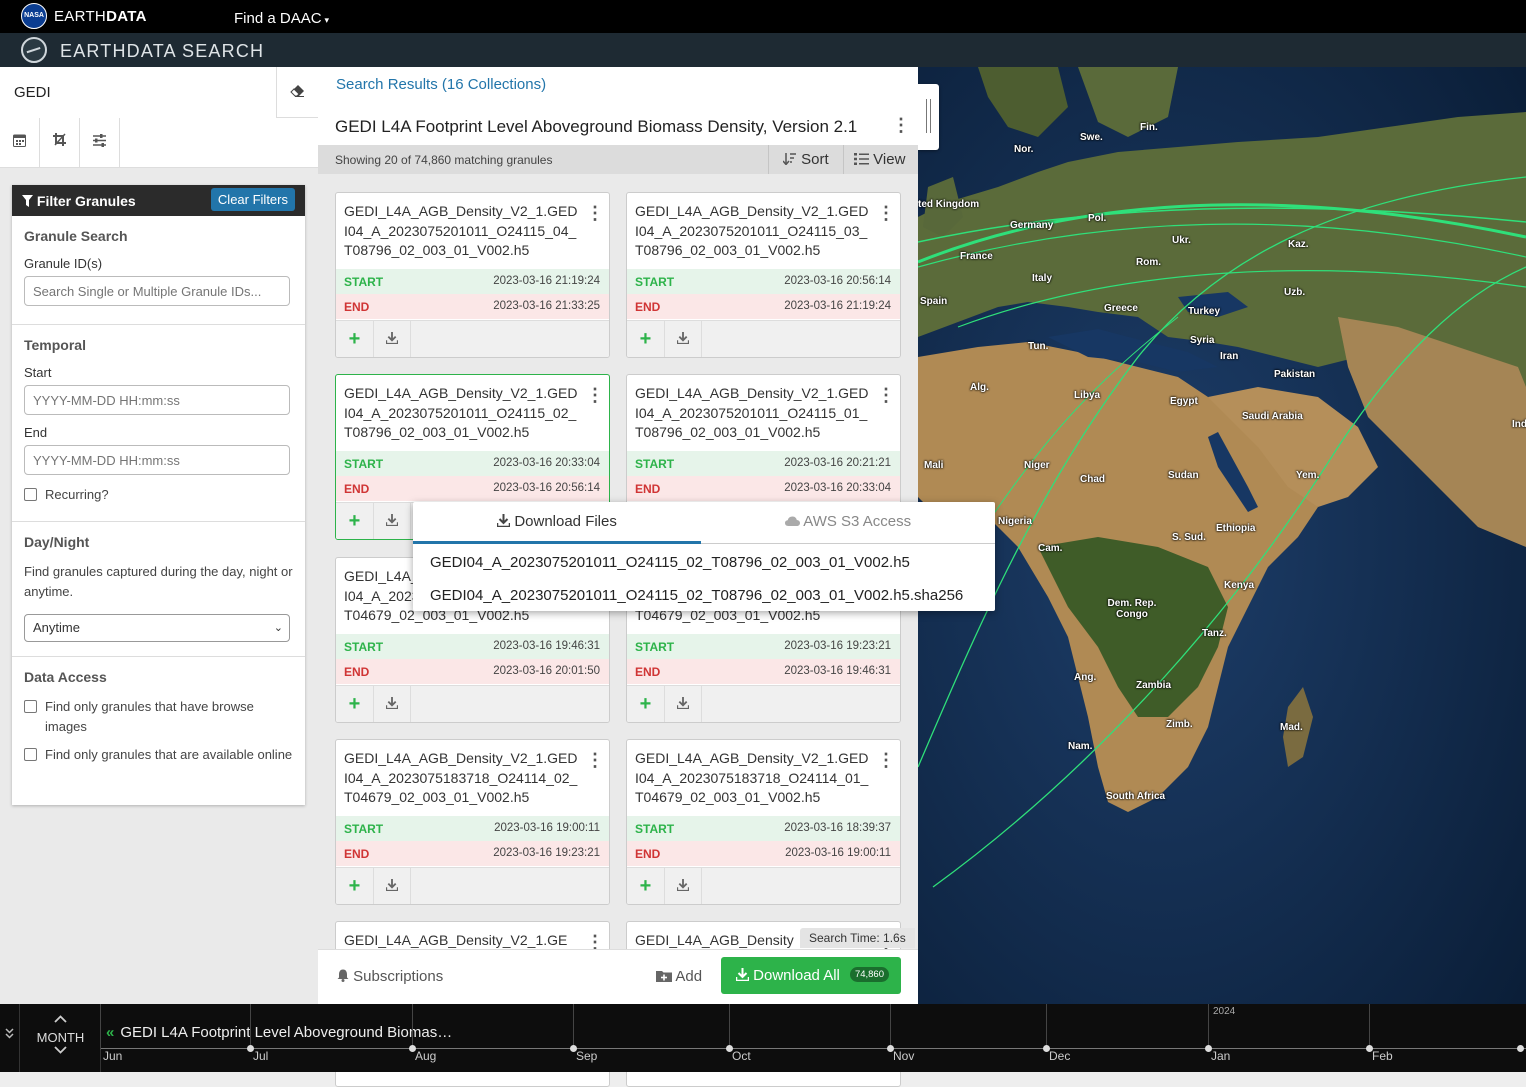 The height and width of the screenshot is (1087, 1526). Describe the element at coordinates (880, 159) in the screenshot. I see `view-button: View` at that location.